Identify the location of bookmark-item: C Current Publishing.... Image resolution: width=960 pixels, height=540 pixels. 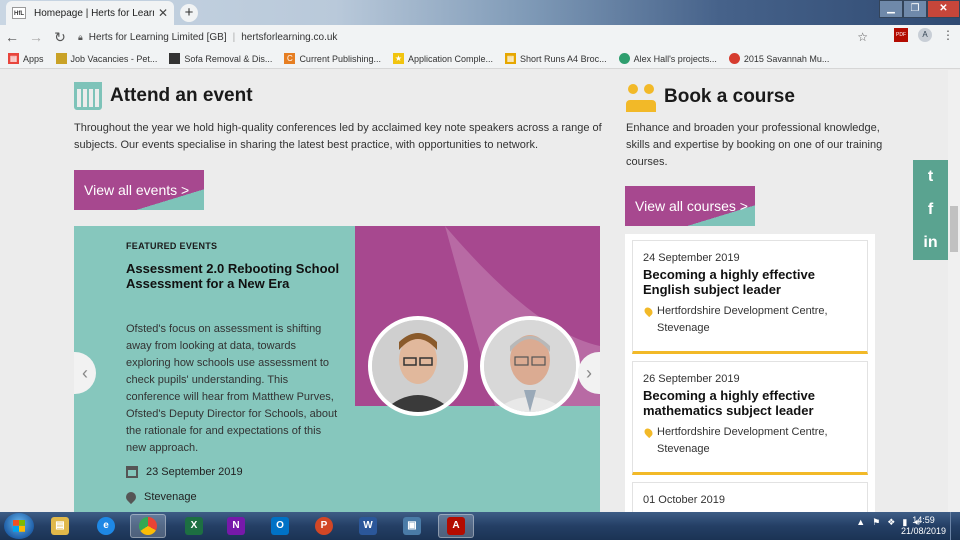
(332, 58).